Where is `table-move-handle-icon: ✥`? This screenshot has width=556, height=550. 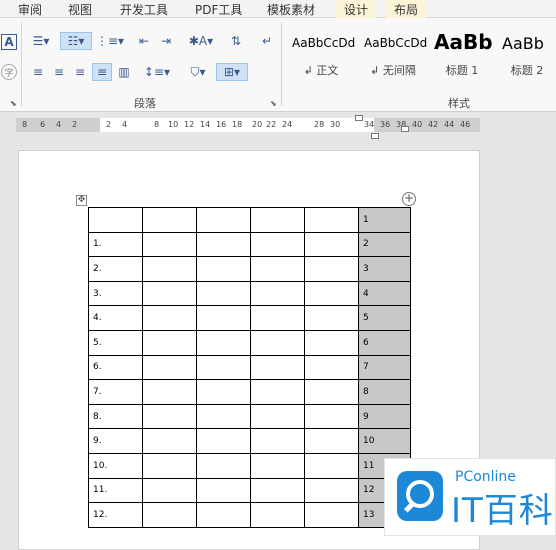 table-move-handle-icon: ✥ is located at coordinates (81, 200).